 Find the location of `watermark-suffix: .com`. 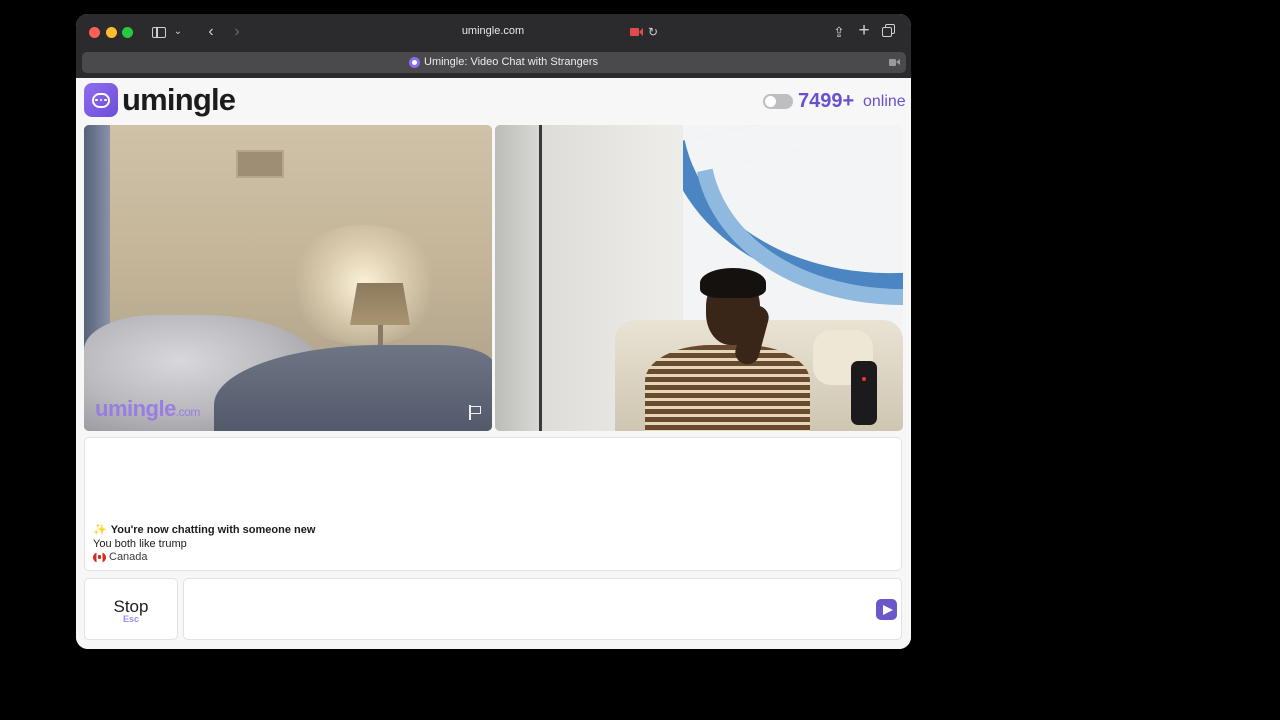

watermark-suffix: .com is located at coordinates (188, 412).